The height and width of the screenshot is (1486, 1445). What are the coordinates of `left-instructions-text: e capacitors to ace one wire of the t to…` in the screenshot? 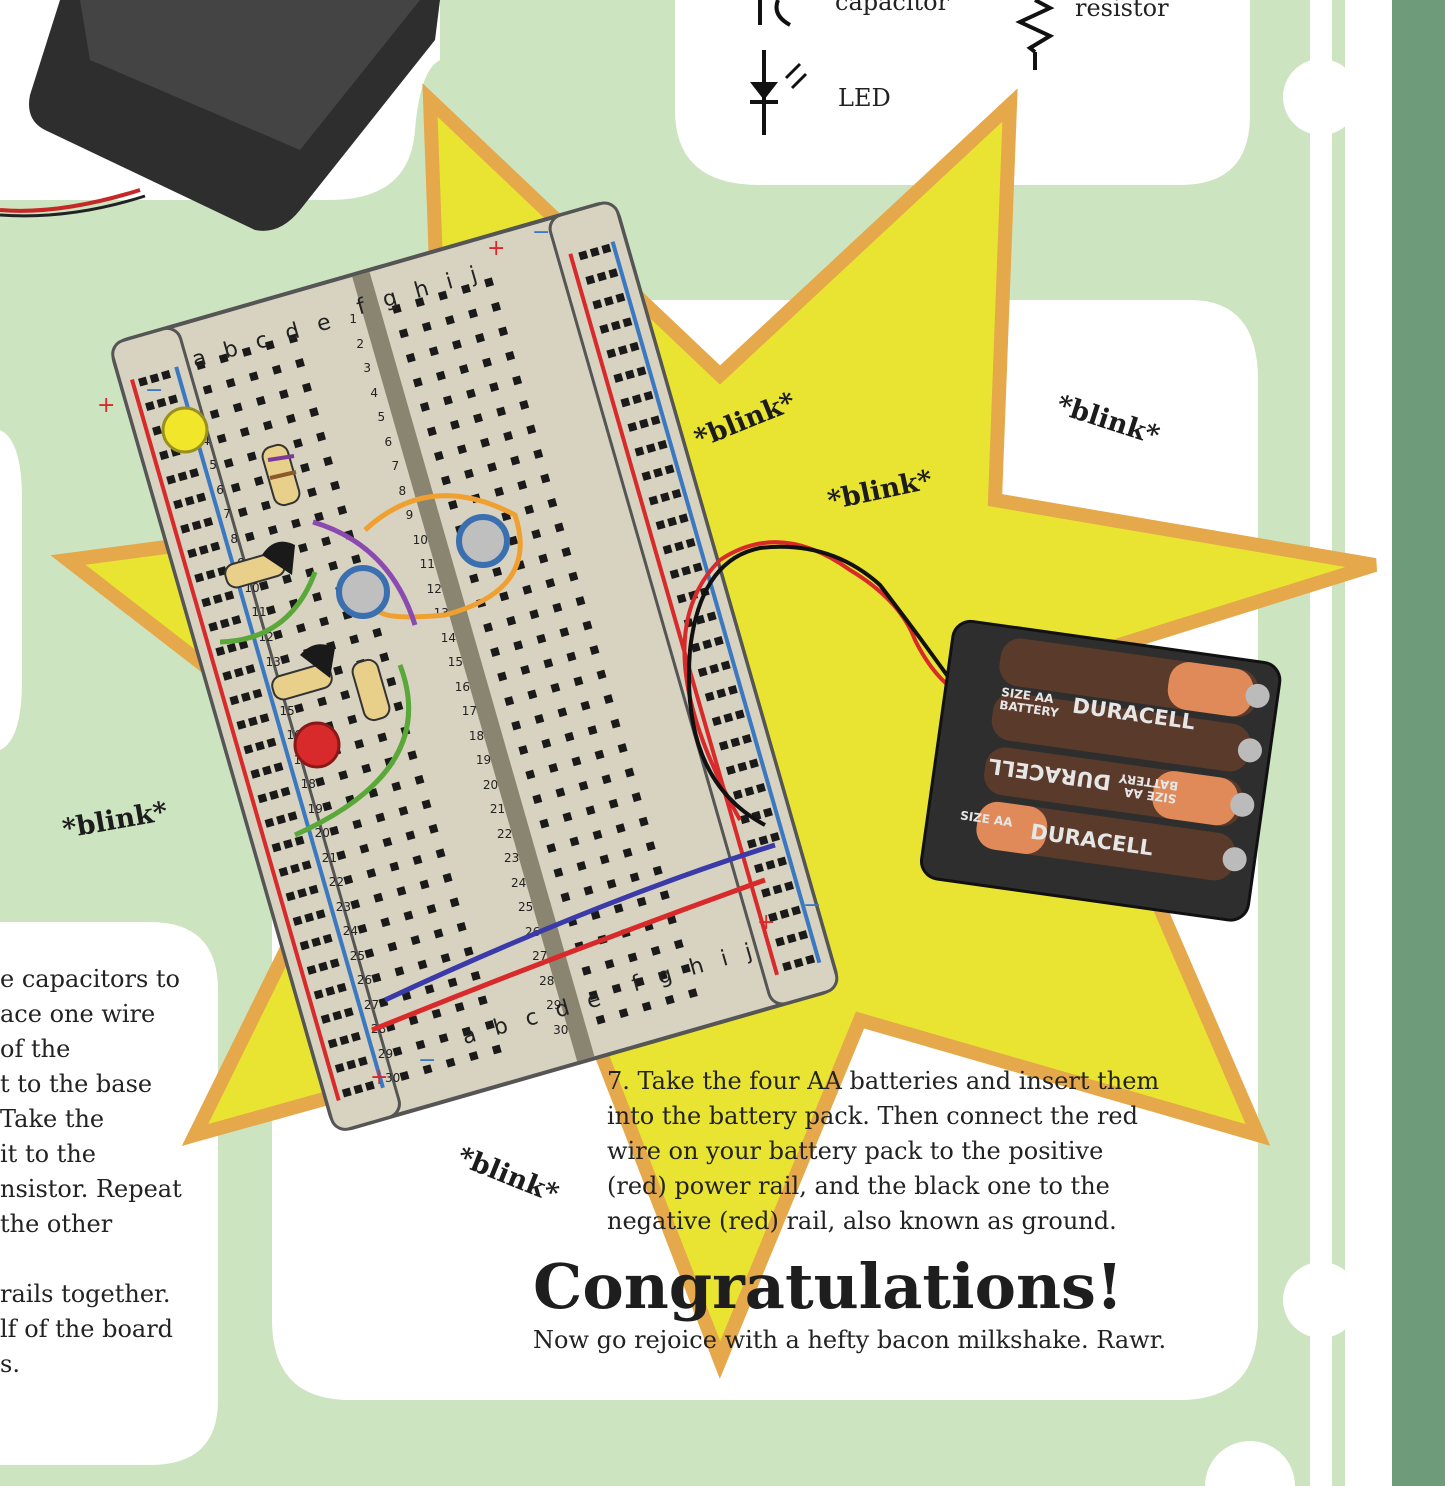 It's located at (91, 1171).